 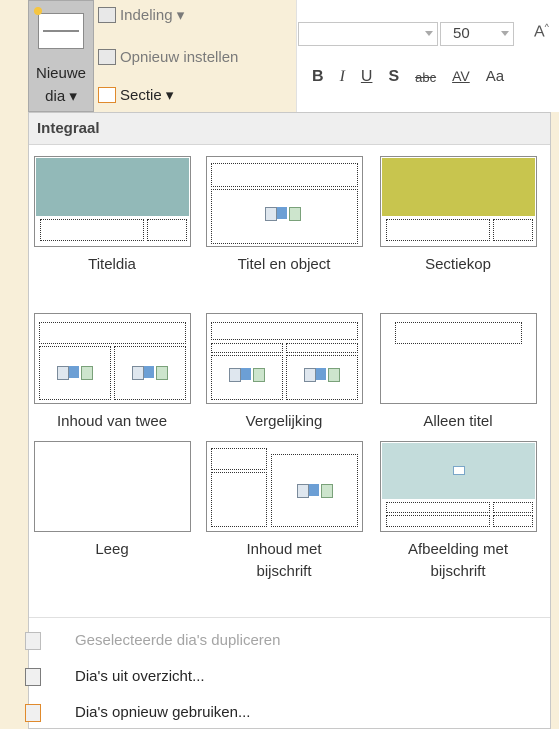 What do you see at coordinates (459, 470) in the screenshot?
I see `picture-icon` at bounding box center [459, 470].